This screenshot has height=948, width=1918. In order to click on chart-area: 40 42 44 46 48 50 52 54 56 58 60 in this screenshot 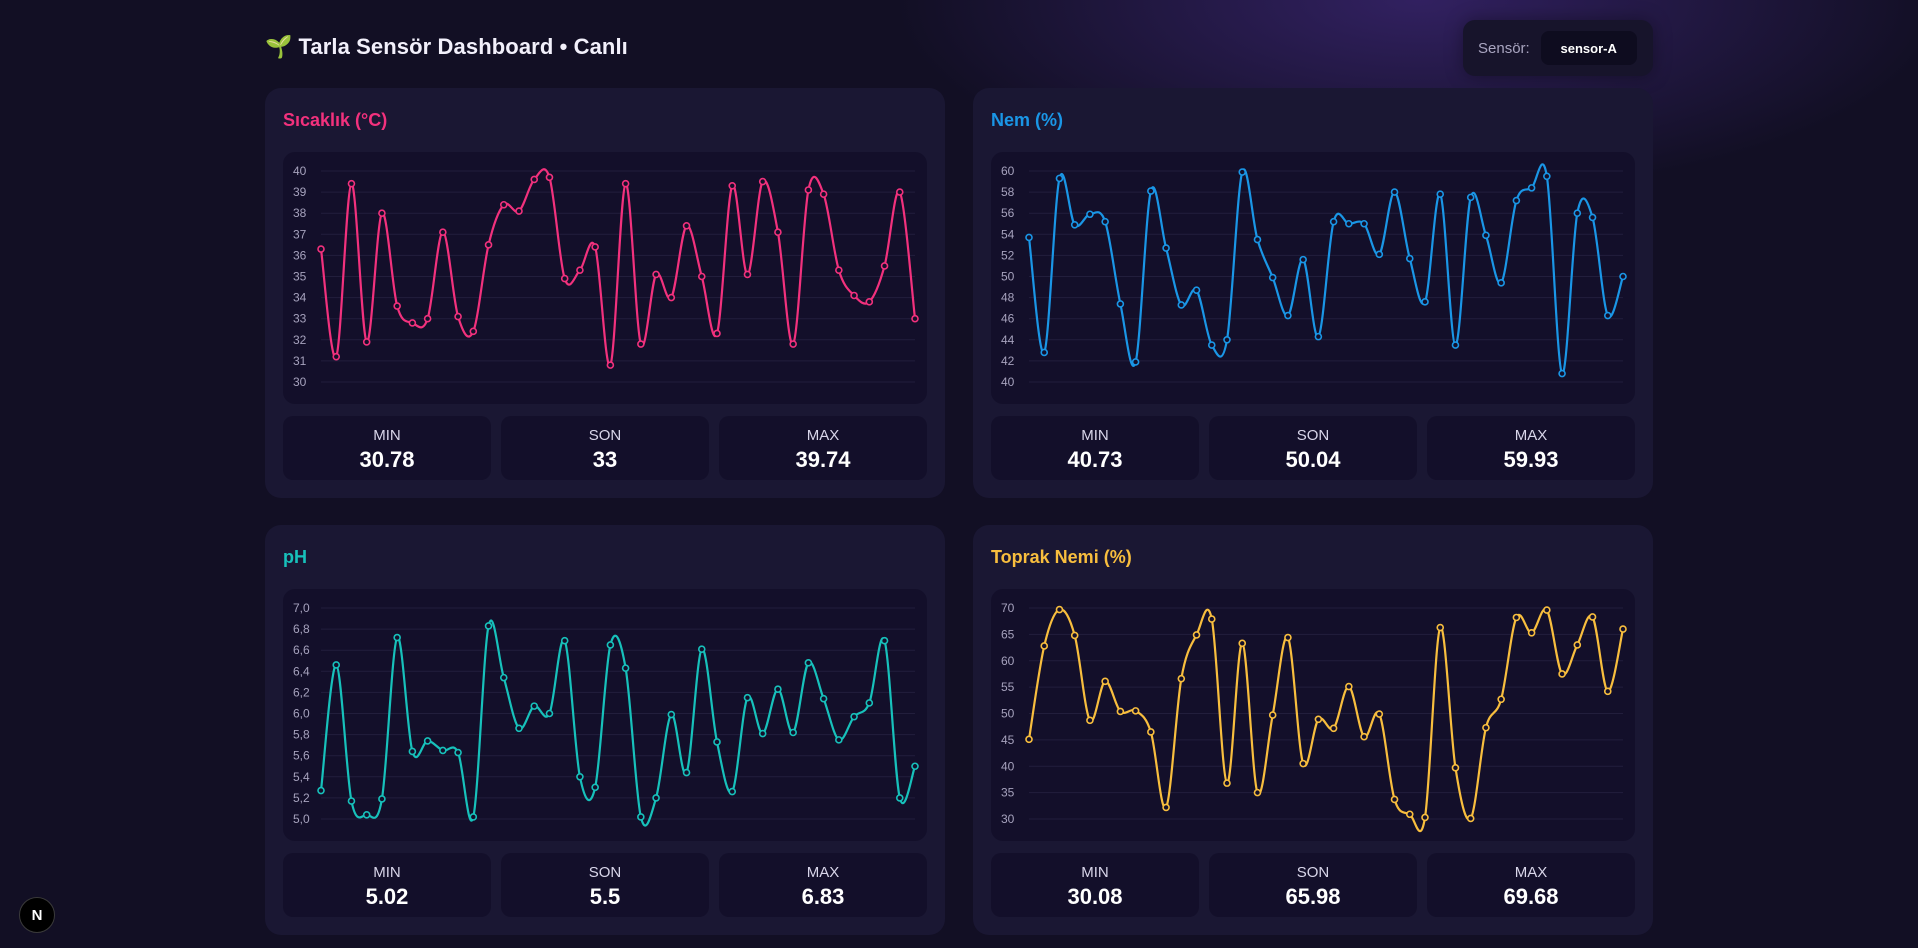, I will do `click(1313, 278)`.